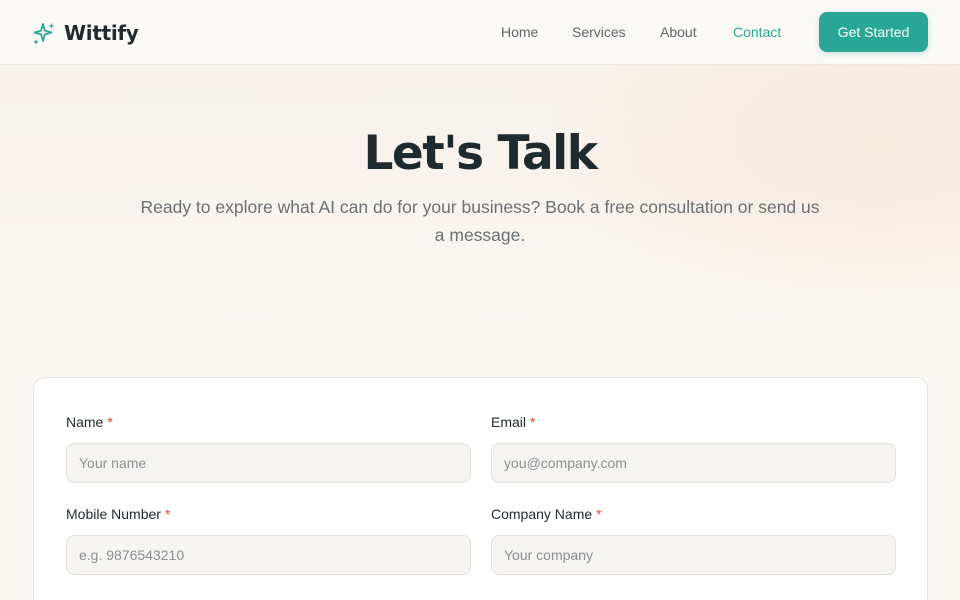  Describe the element at coordinates (268, 463) in the screenshot. I see `name-input` at that location.